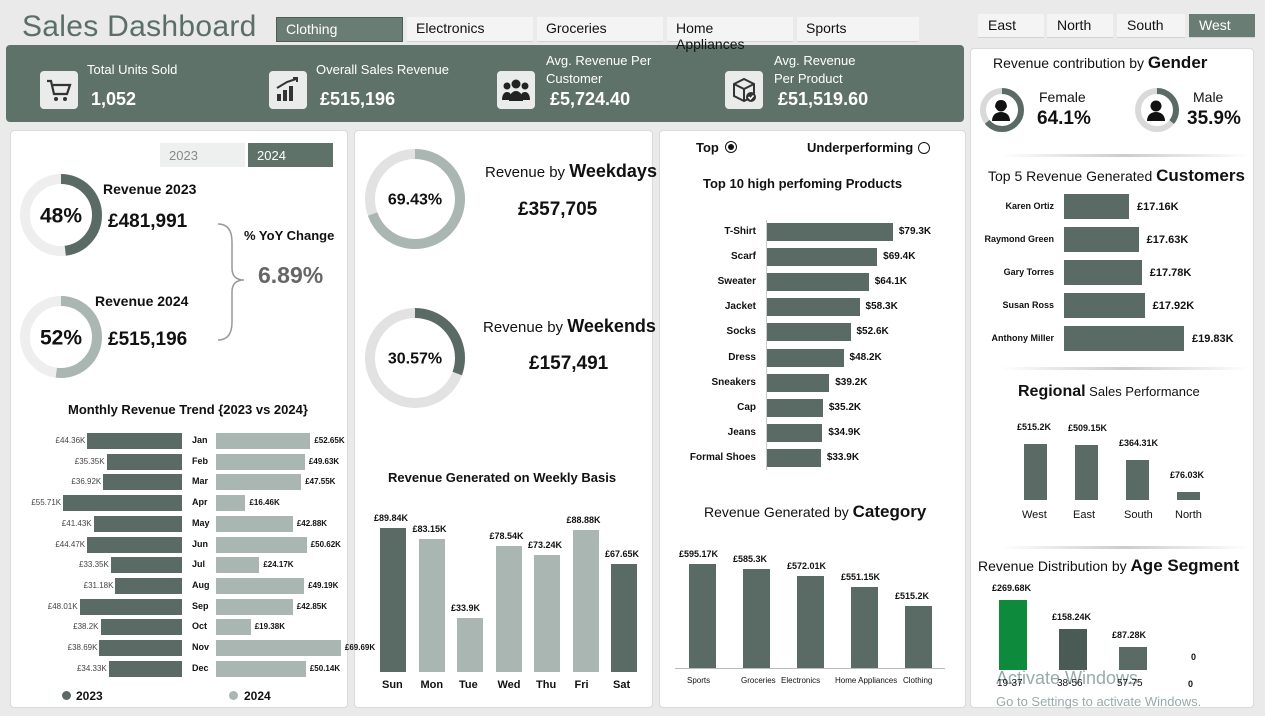  Describe the element at coordinates (70, 440) in the screenshot. I see `monthly-label-2023: £44.36K` at that location.